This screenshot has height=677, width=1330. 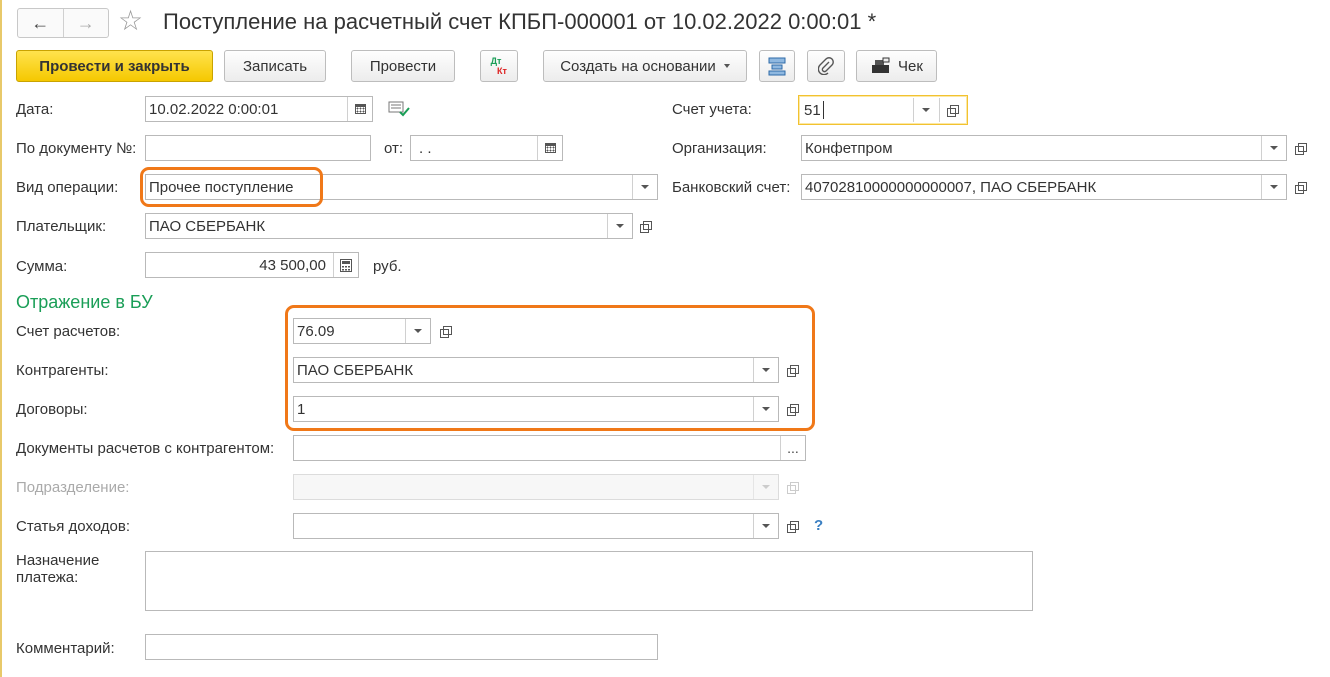 I want to click on save-button: Записать, so click(x=275, y=66).